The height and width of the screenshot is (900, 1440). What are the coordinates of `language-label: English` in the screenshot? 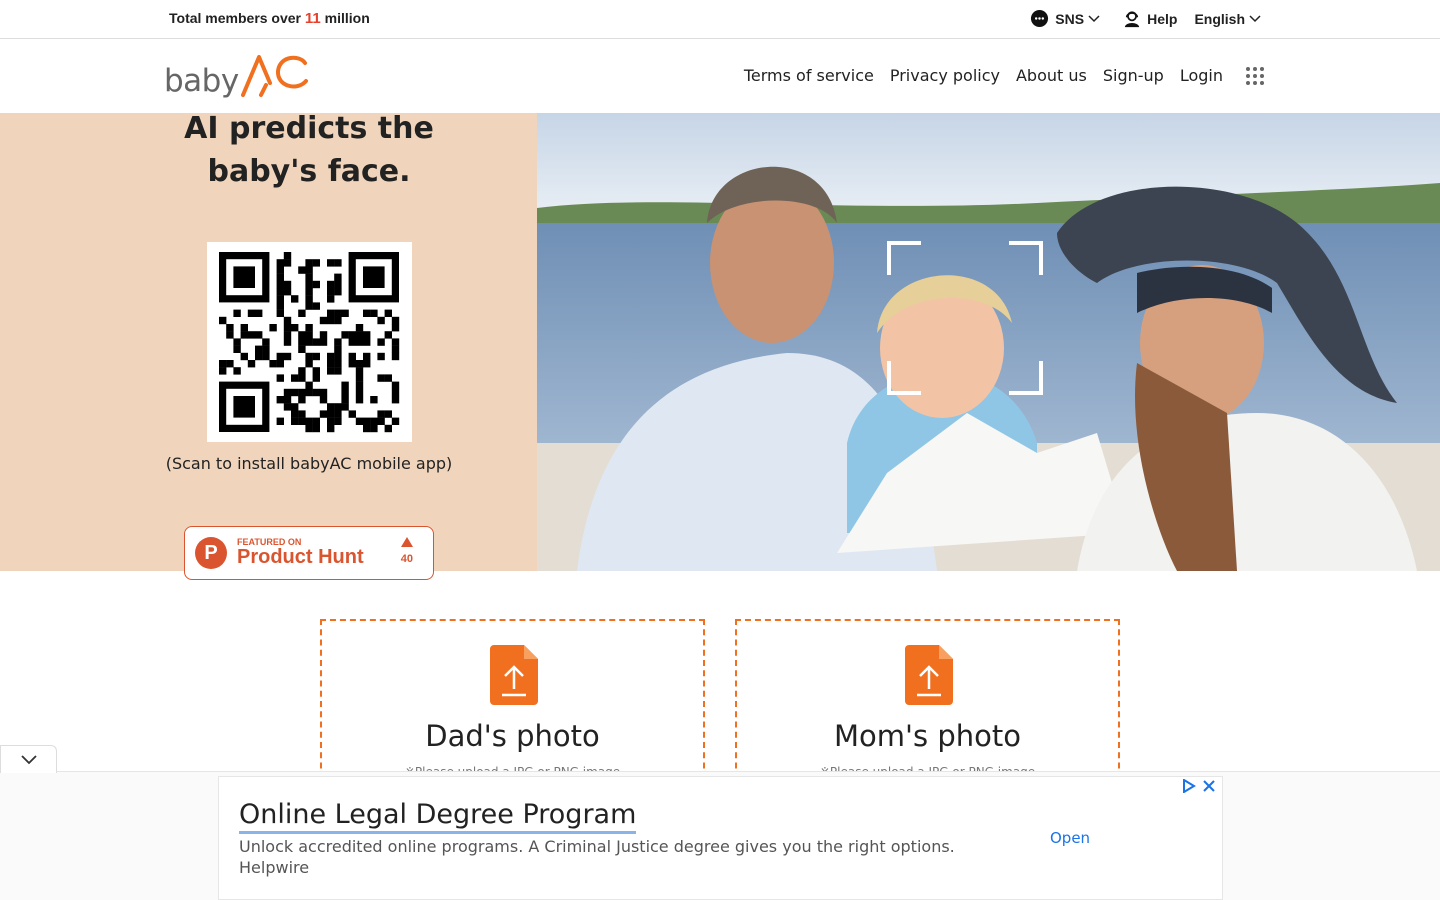 It's located at (1219, 18).